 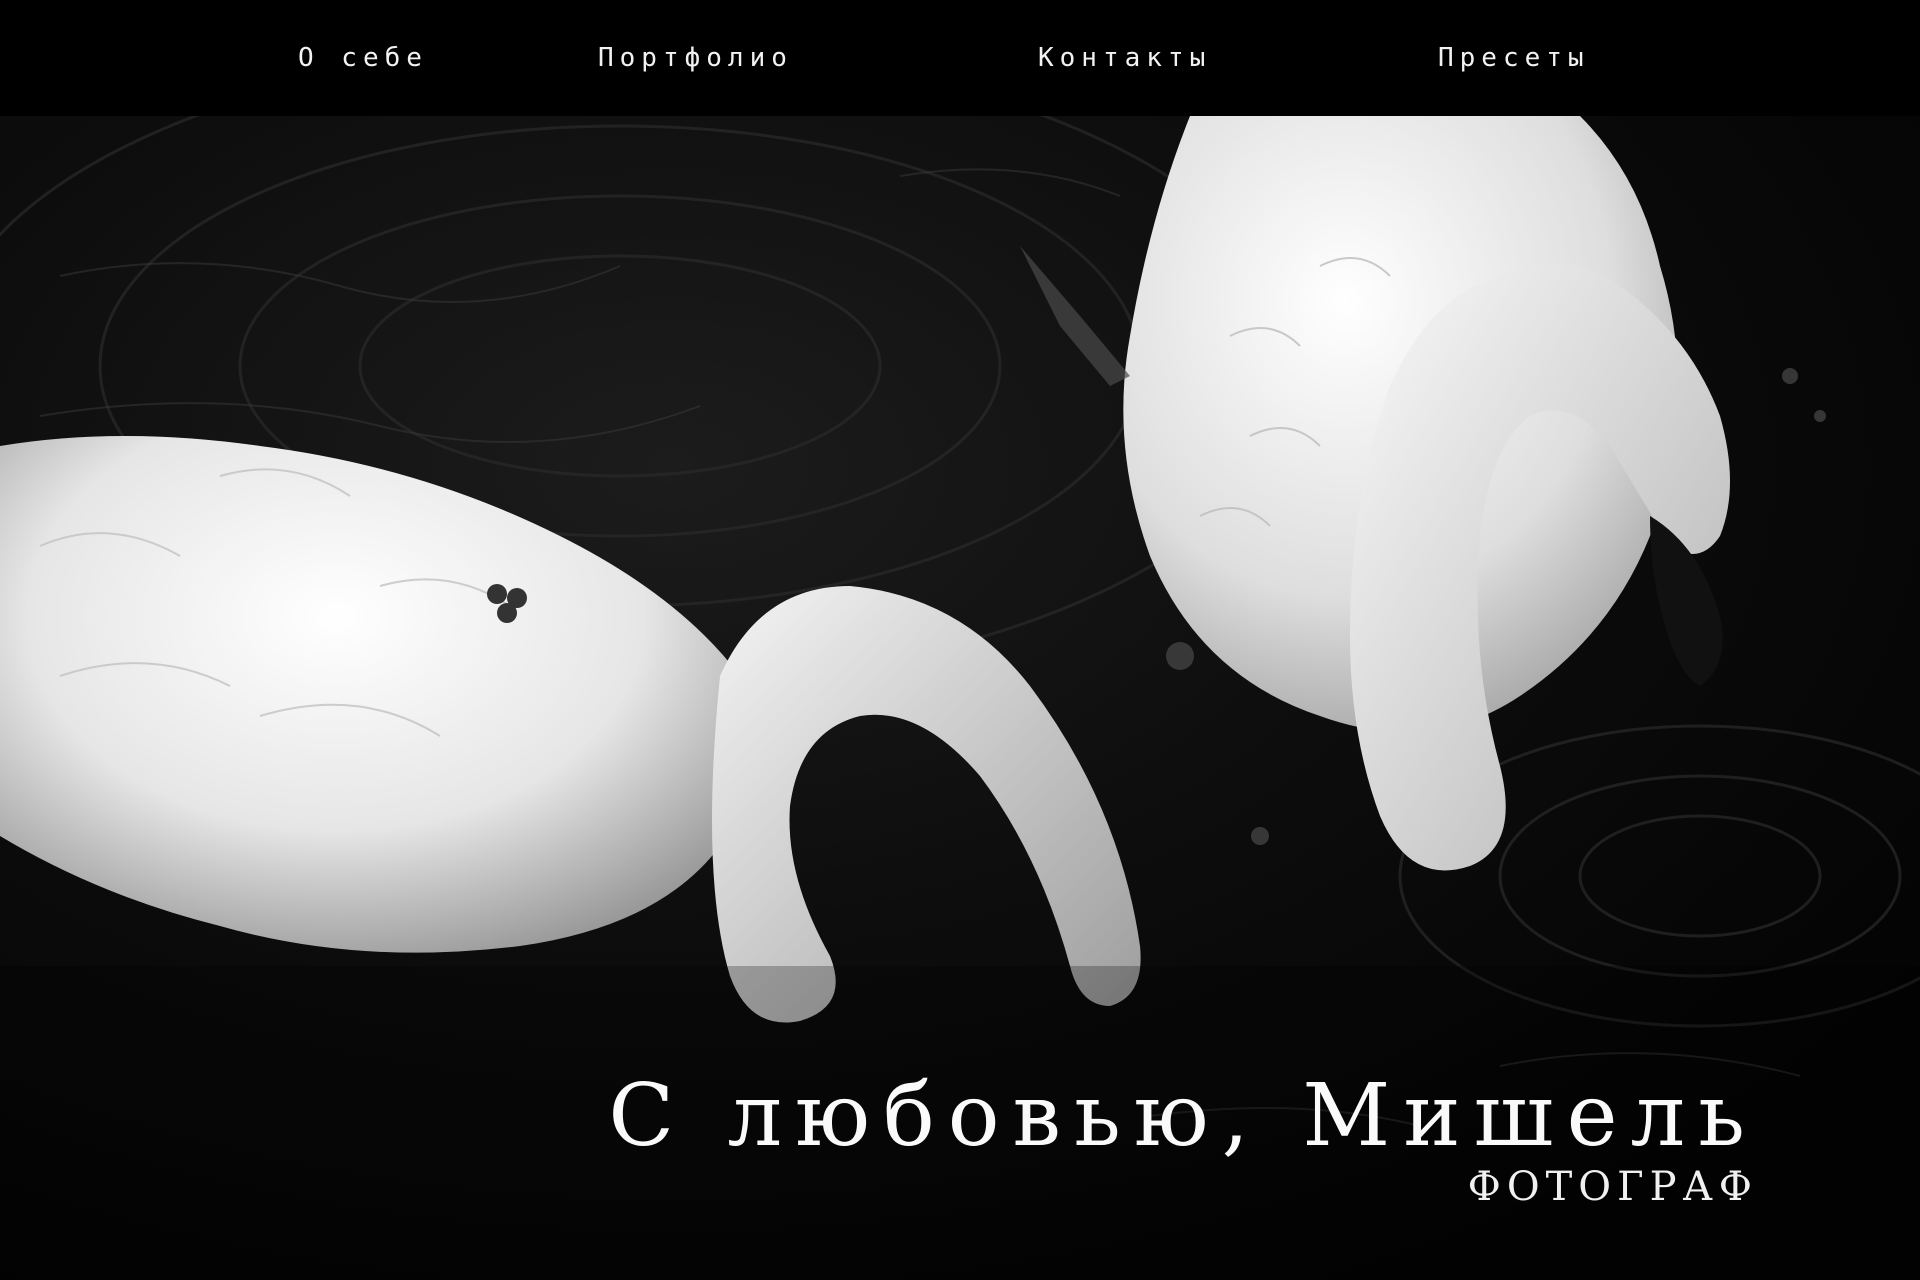 I want to click on top-navigation: О себе Портфолио Контакты Пресеты, so click(x=960, y=58).